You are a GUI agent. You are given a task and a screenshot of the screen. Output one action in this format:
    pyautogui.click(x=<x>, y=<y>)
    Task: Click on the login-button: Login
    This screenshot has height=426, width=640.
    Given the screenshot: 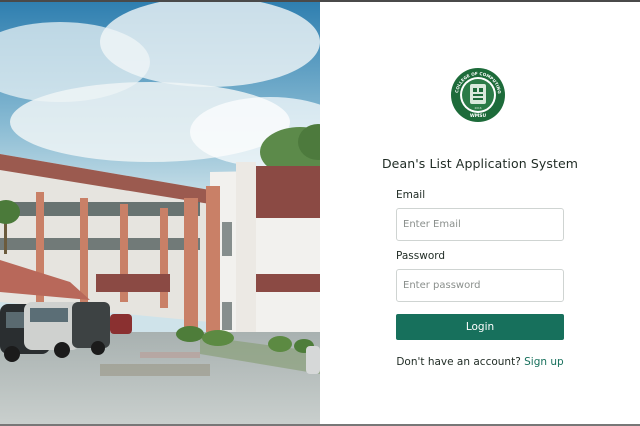 What is the action you would take?
    pyautogui.click(x=480, y=327)
    